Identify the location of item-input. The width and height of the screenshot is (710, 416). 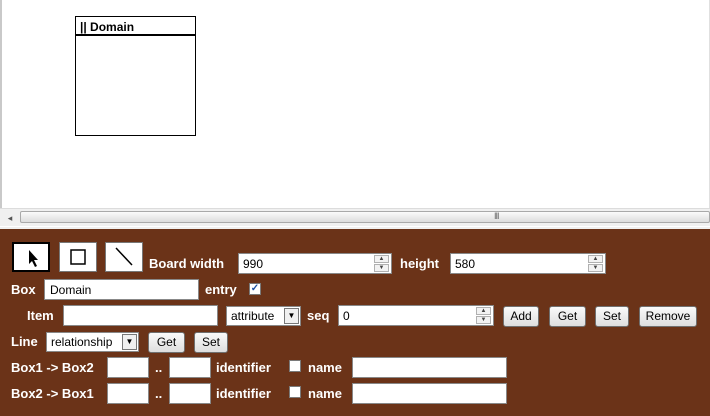
(140, 315).